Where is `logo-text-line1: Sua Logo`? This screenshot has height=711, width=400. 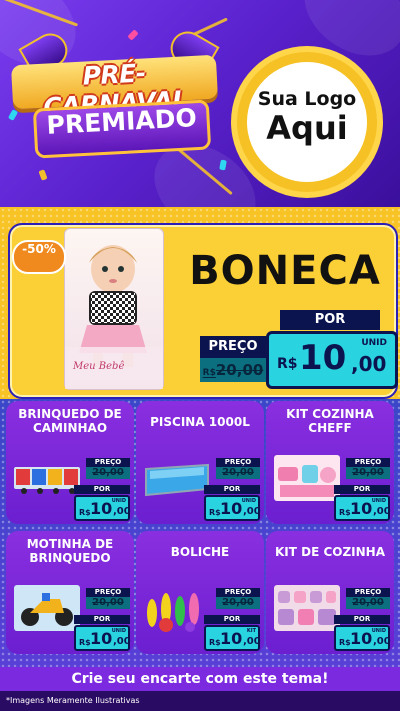
logo-text-line1: Sua Logo is located at coordinates (307, 99).